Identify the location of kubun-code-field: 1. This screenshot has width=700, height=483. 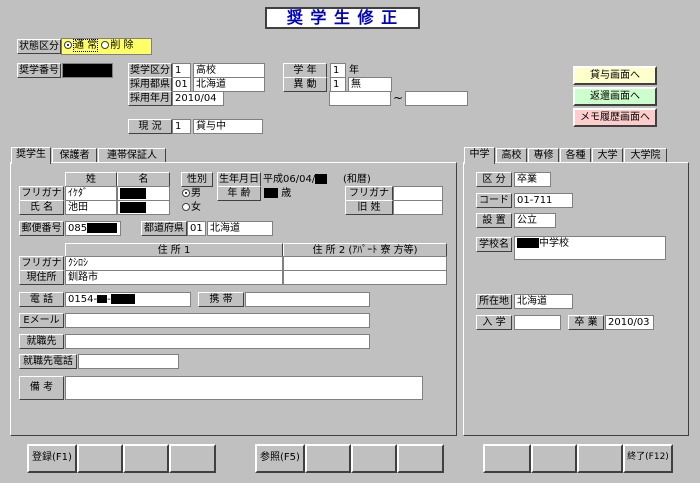
(181, 70).